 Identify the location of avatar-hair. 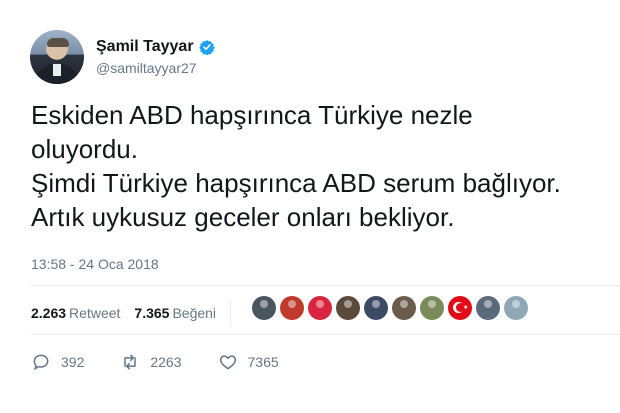
(58, 42).